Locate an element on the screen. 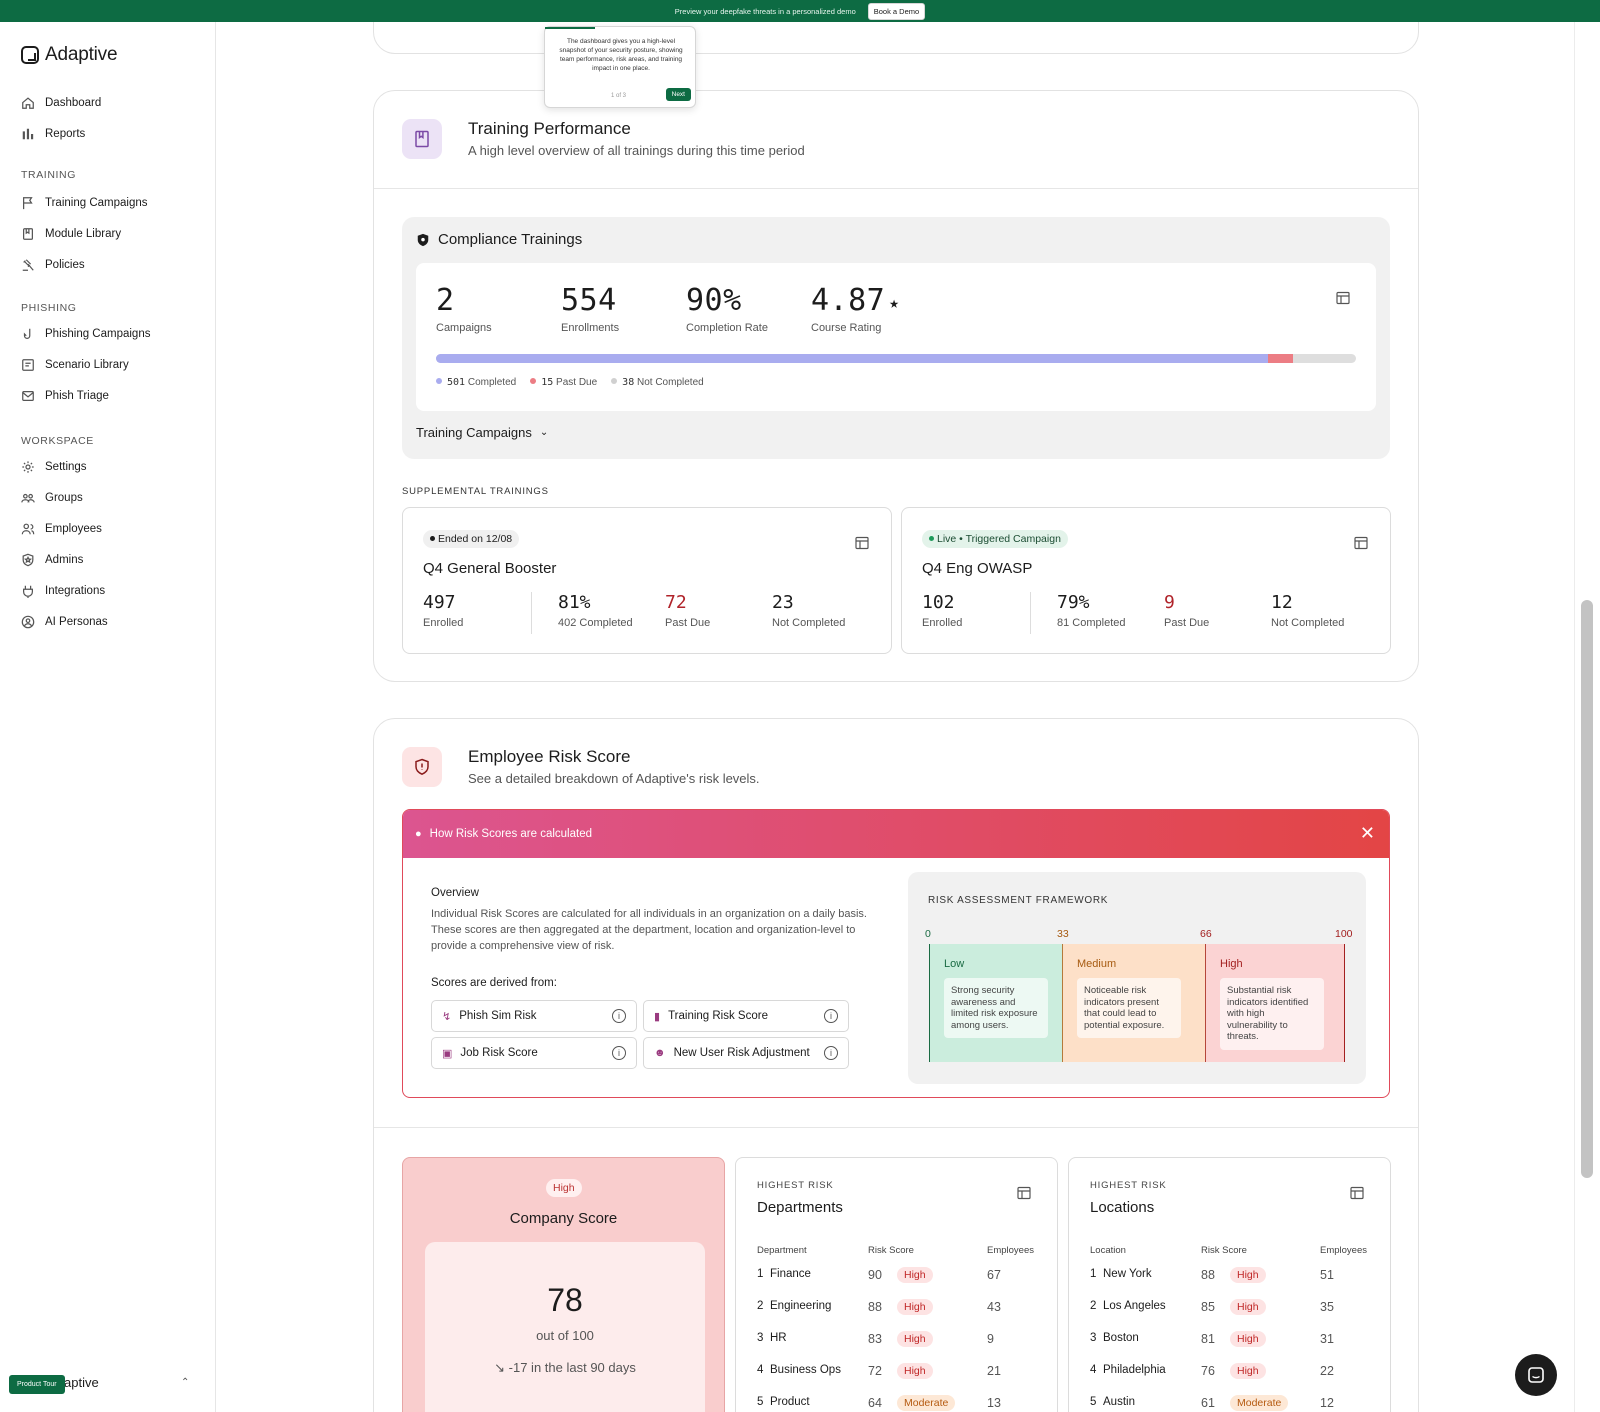 This screenshot has width=1600, height=1412. table-row: 1 Finance 90 High 67 is located at coordinates (902, 1277).